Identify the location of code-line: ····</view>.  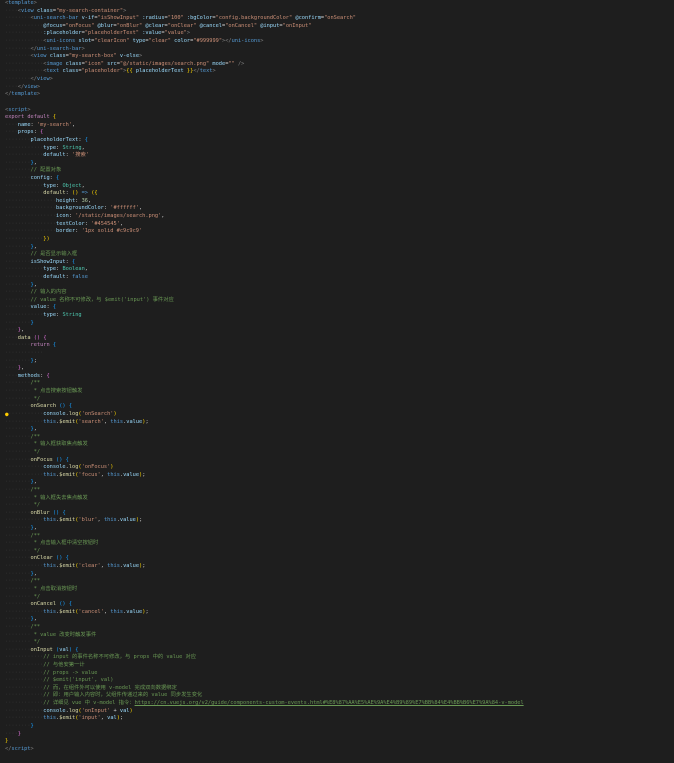
(337, 88).